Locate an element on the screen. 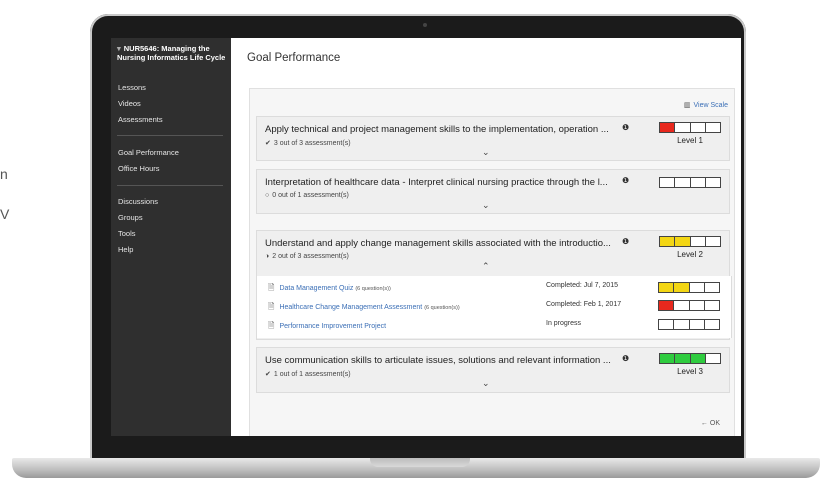  assessment-count-label: 1 out of 1 assessment(s) is located at coordinates (312, 374).